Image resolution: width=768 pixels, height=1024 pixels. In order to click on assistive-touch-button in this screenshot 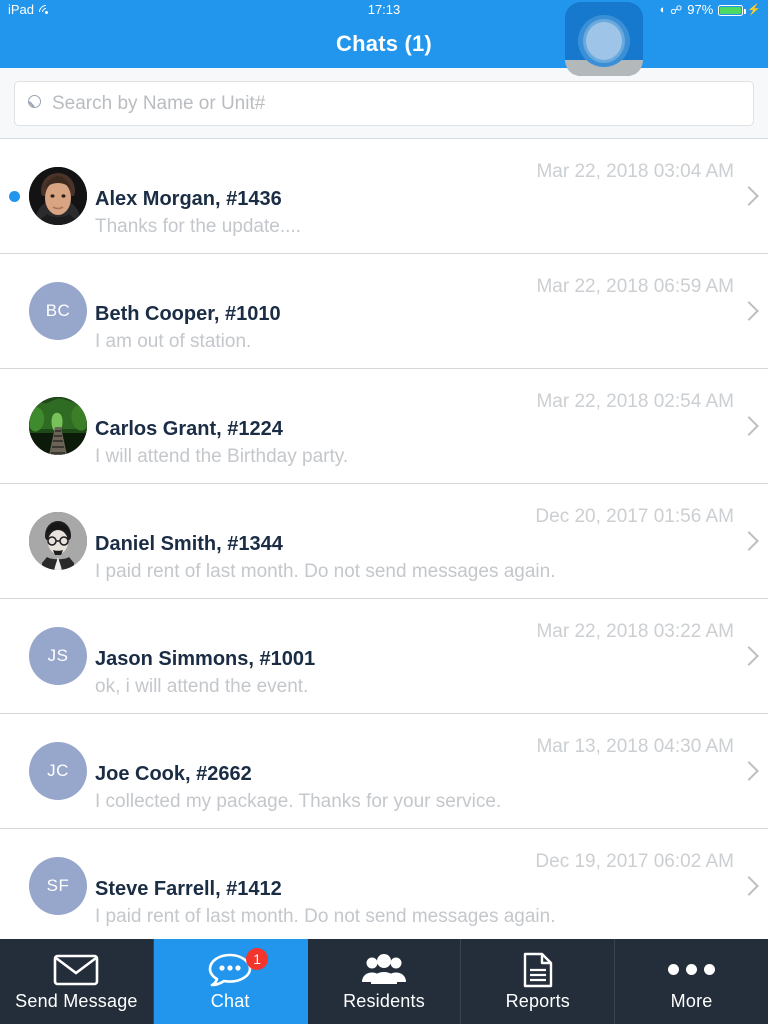, I will do `click(604, 39)`.